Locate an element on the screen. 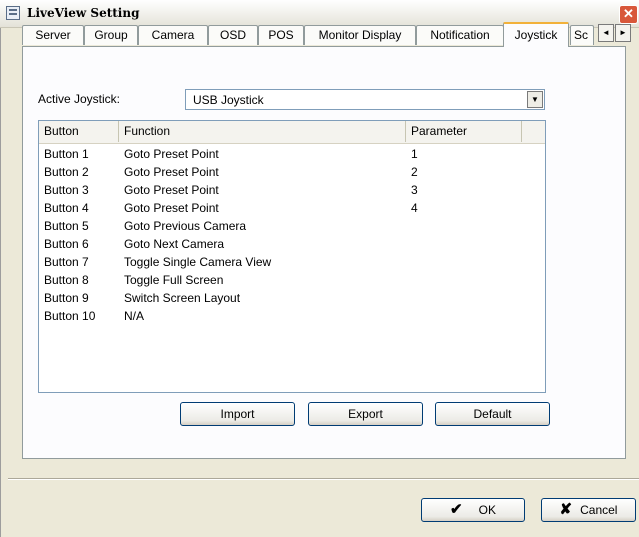 This screenshot has width=639, height=537. close-icon: ✕ is located at coordinates (628, 13).